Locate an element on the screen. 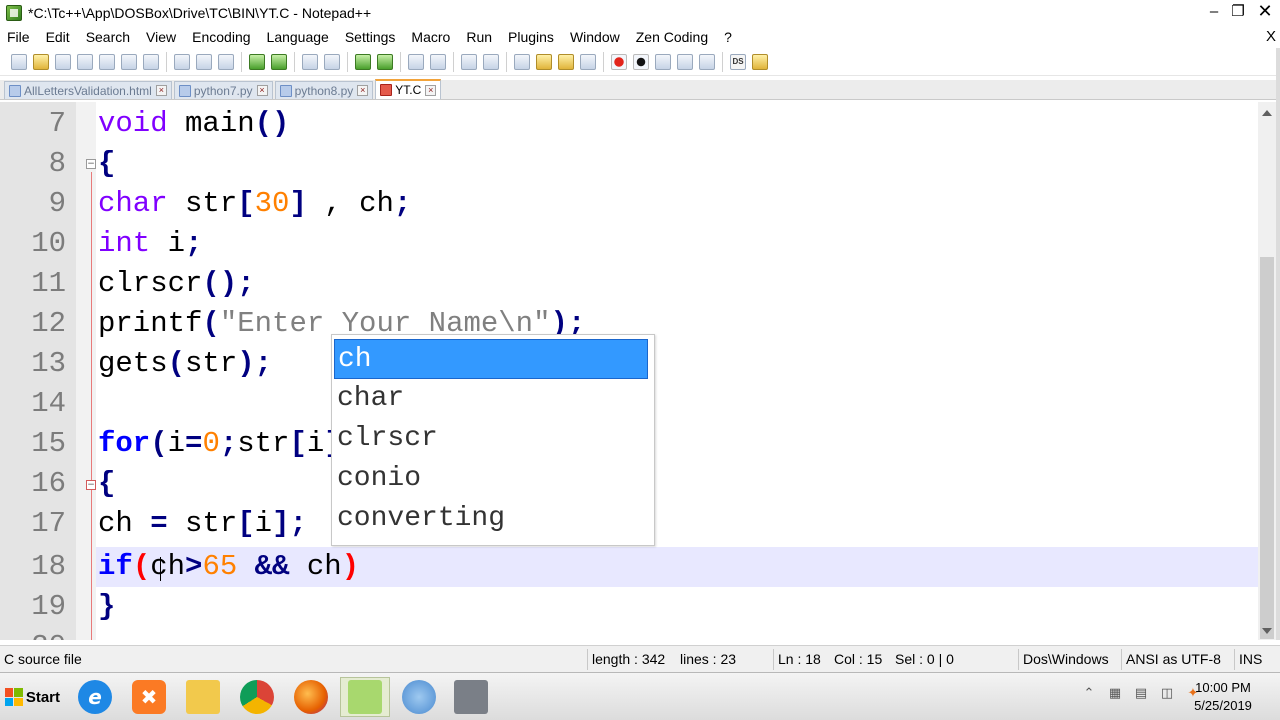  line-number: 7 is located at coordinates (57, 123).